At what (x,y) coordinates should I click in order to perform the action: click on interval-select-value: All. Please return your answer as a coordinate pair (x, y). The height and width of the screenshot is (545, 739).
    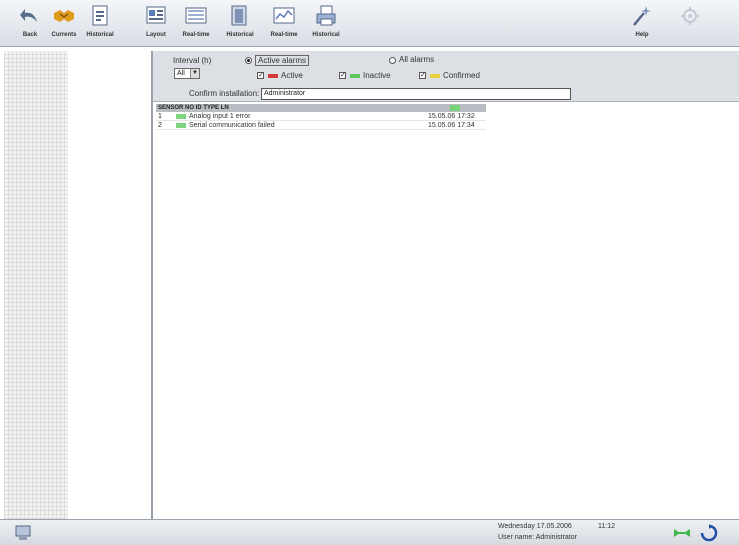
    Looking at the image, I should click on (181, 73).